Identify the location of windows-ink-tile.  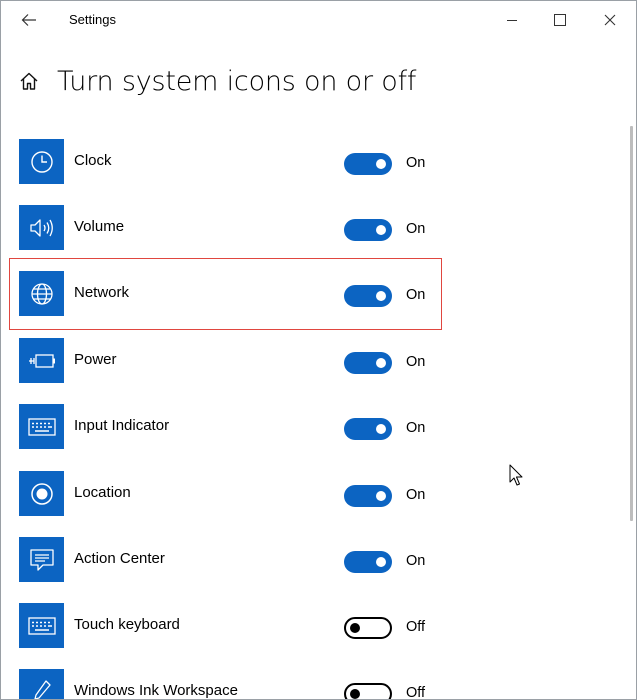
(41, 684).